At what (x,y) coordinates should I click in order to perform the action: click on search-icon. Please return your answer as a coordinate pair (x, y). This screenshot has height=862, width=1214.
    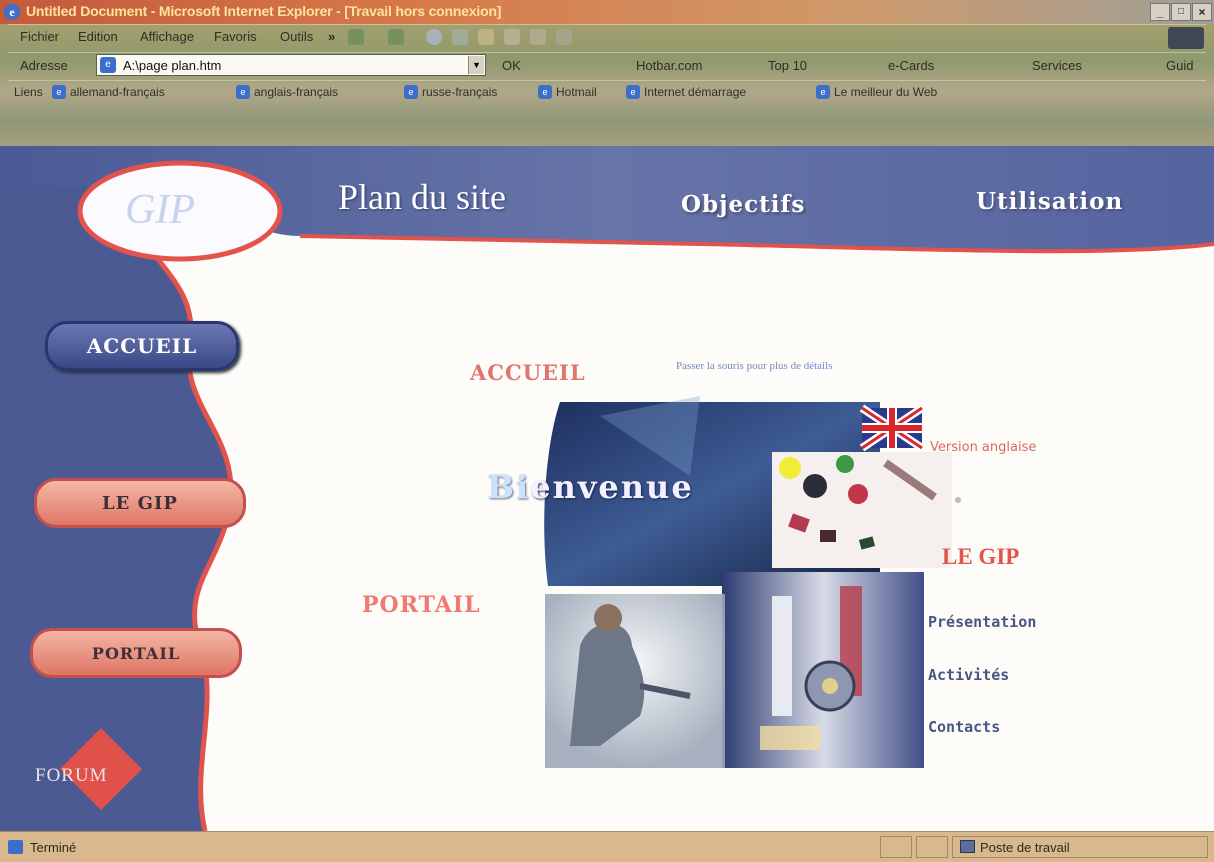
    Looking at the image, I should click on (512, 37).